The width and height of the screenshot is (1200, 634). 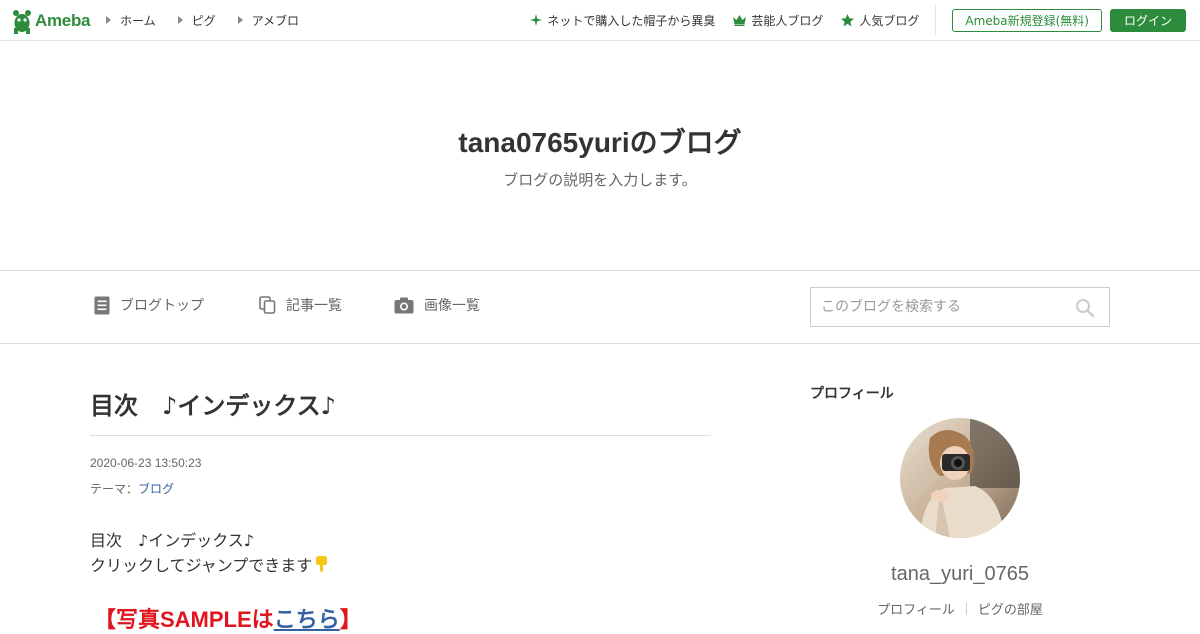 What do you see at coordinates (889, 20) in the screenshot?
I see `promo-label: 人気ブログ` at bounding box center [889, 20].